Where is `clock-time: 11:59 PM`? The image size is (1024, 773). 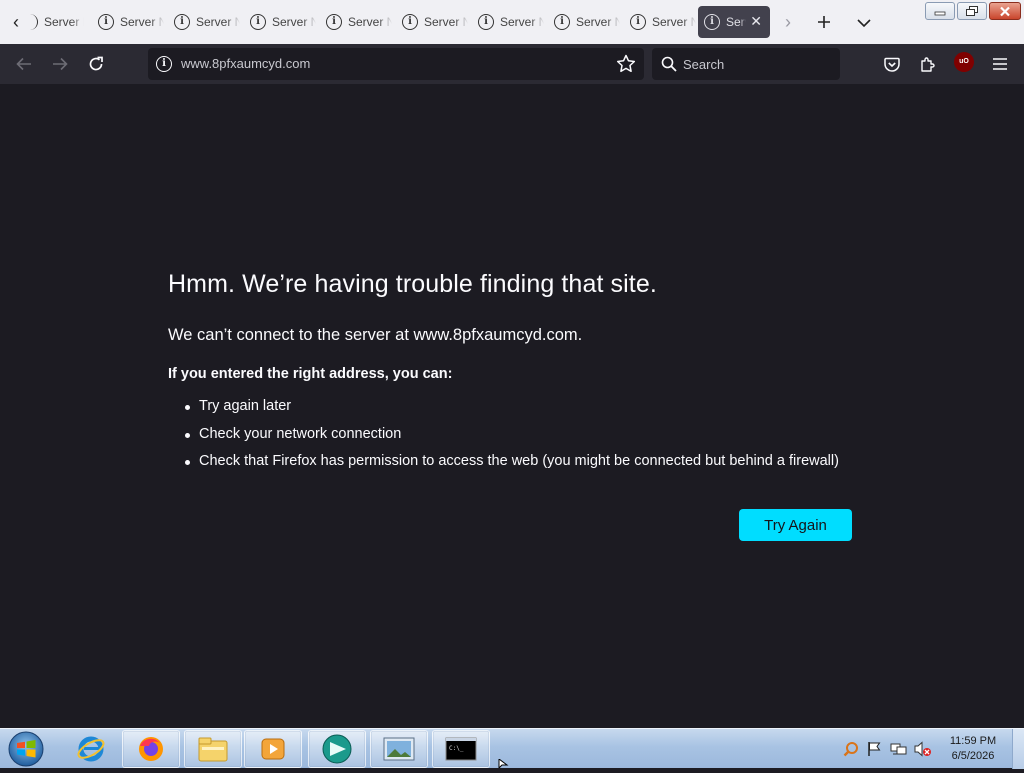 clock-time: 11:59 PM is located at coordinates (973, 741).